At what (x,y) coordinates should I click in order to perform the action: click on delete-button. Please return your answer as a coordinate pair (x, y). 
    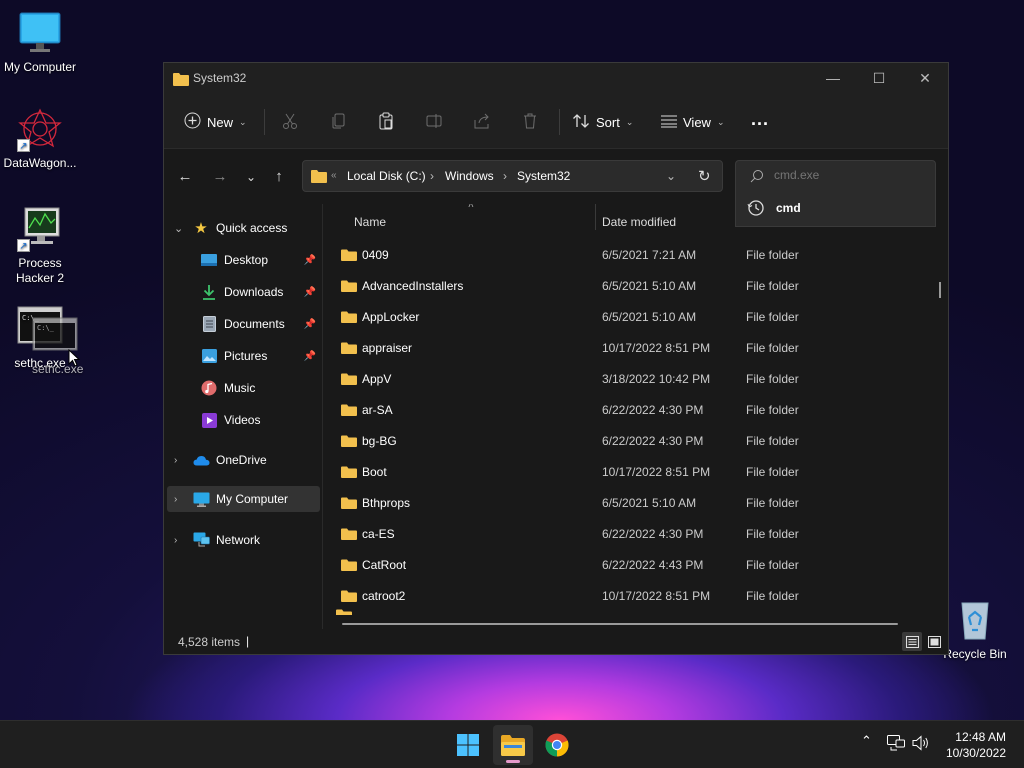
    Looking at the image, I should click on (530, 122).